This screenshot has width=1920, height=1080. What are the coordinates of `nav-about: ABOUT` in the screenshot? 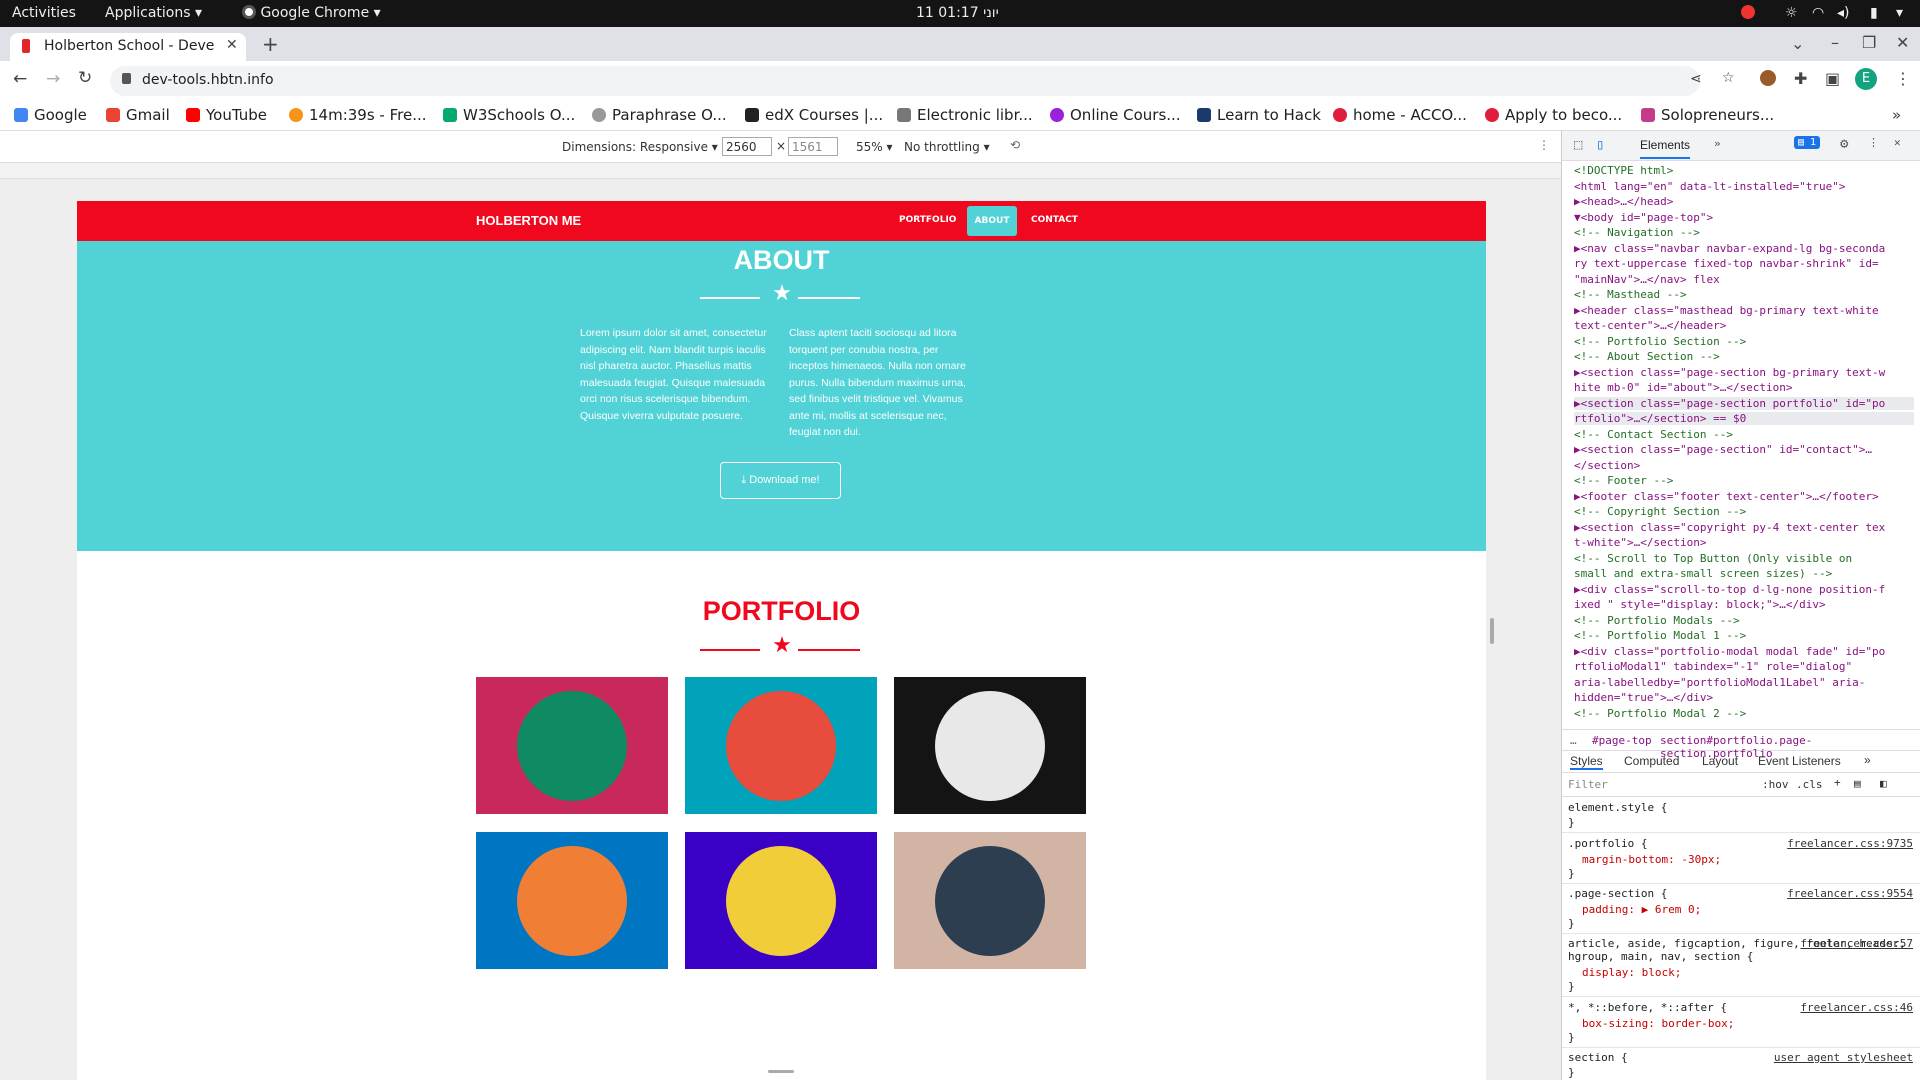 It's located at (992, 221).